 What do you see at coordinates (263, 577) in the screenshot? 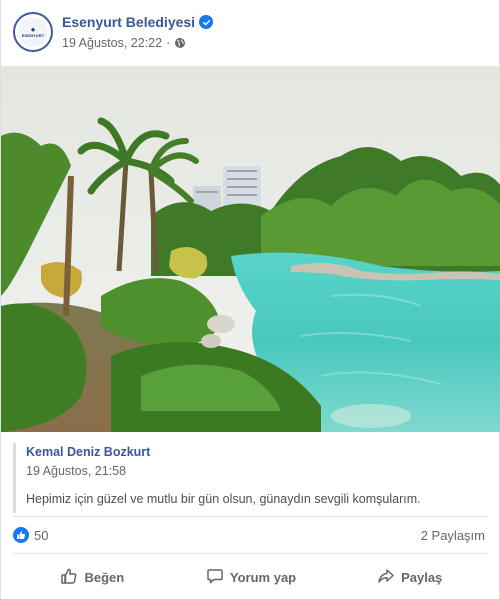
I see `comment-button-label: Yorum yap` at bounding box center [263, 577].